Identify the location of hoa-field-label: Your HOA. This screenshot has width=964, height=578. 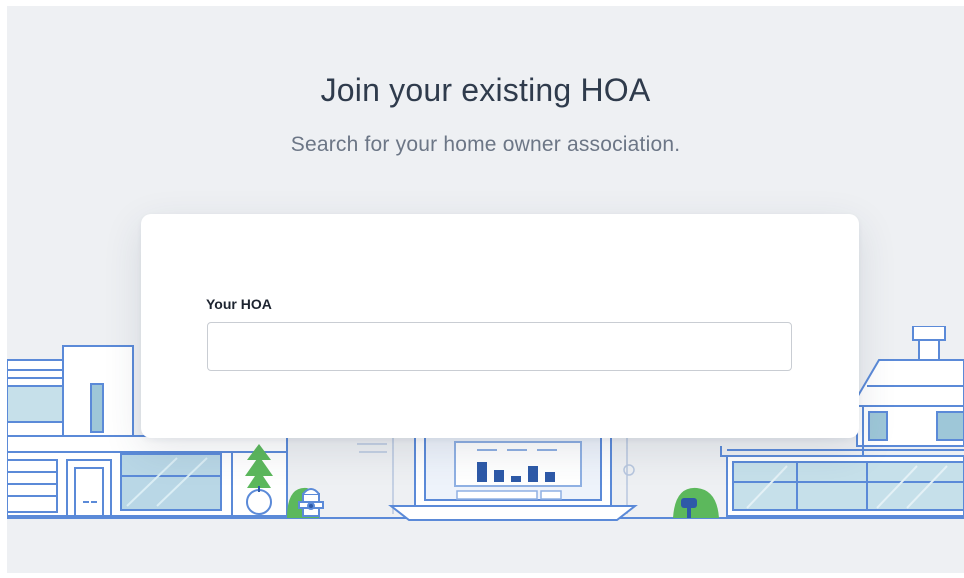
(239, 304).